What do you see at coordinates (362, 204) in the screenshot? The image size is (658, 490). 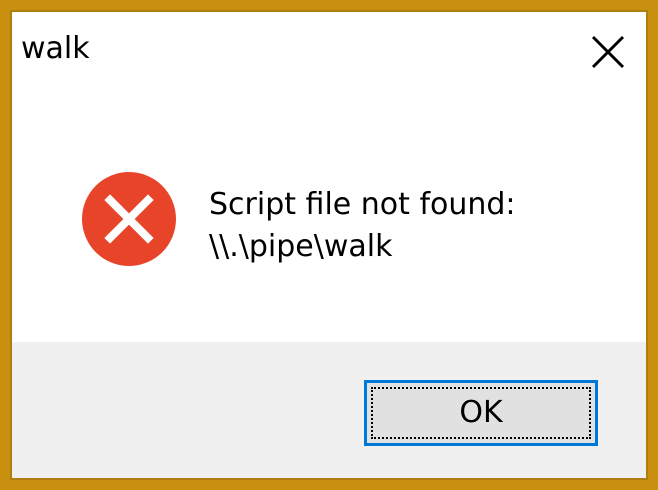 I see `error-message-line-1: Script file not found:` at bounding box center [362, 204].